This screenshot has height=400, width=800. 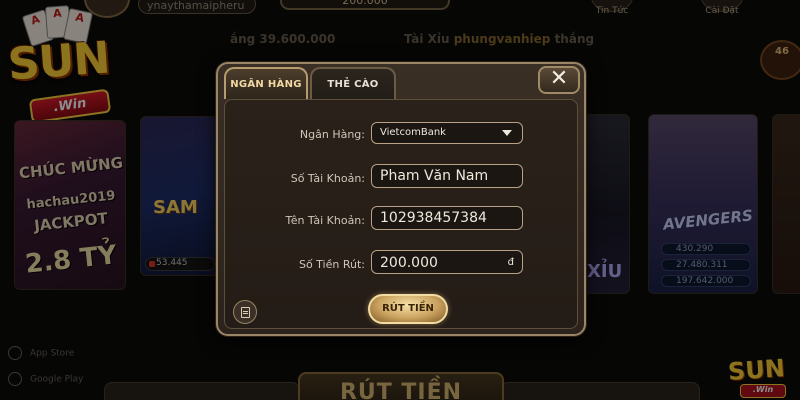 What do you see at coordinates (325, 220) in the screenshot?
I see `account-name-label: Tên Tài Khoản:` at bounding box center [325, 220].